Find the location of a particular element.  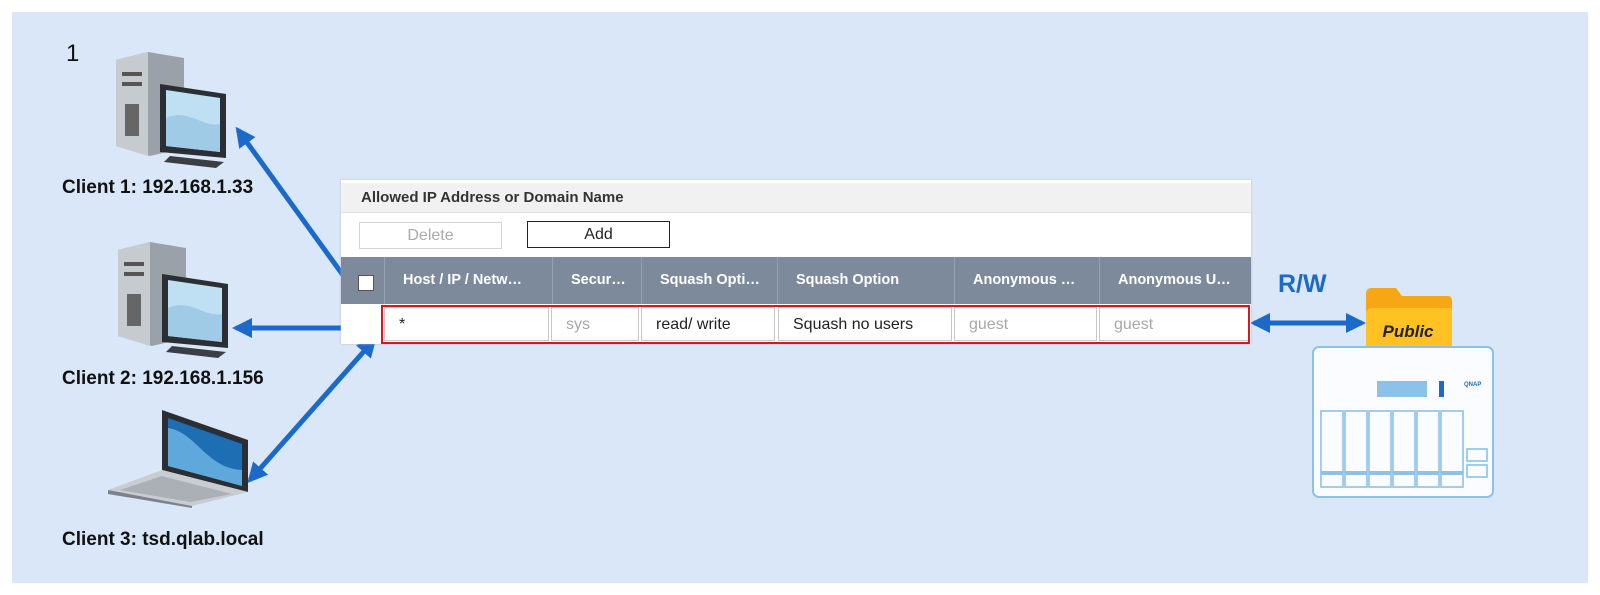

laptop-icon is located at coordinates (178, 459).